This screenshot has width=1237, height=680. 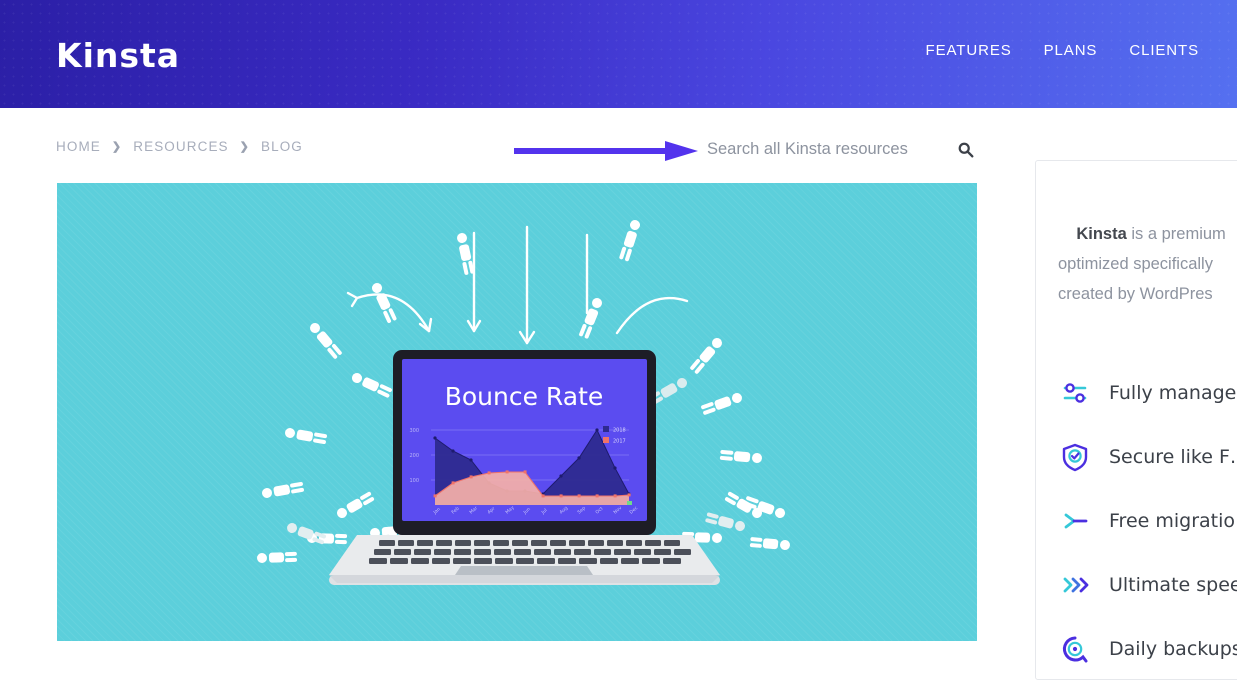 I want to click on laptop-chart-title: Bounce Rate, so click(x=524, y=396).